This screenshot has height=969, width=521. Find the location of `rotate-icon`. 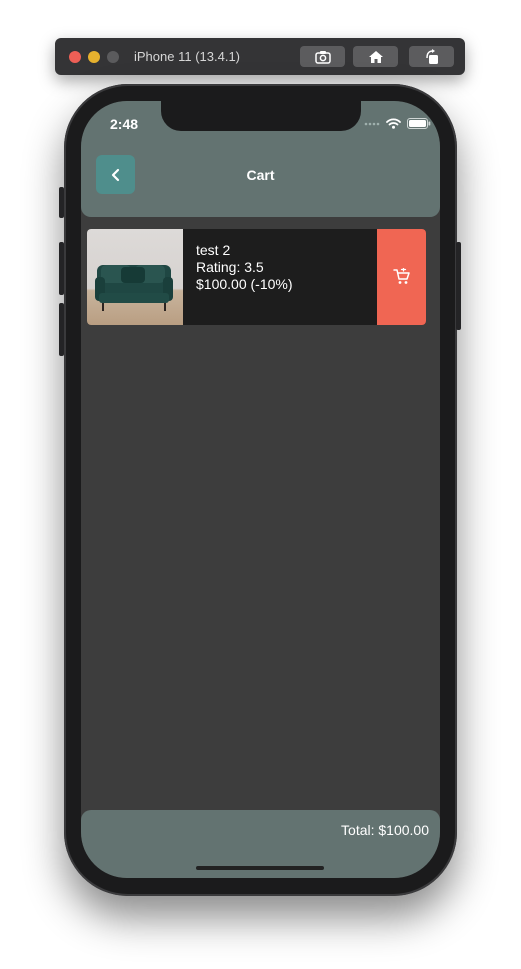

rotate-icon is located at coordinates (431, 56).